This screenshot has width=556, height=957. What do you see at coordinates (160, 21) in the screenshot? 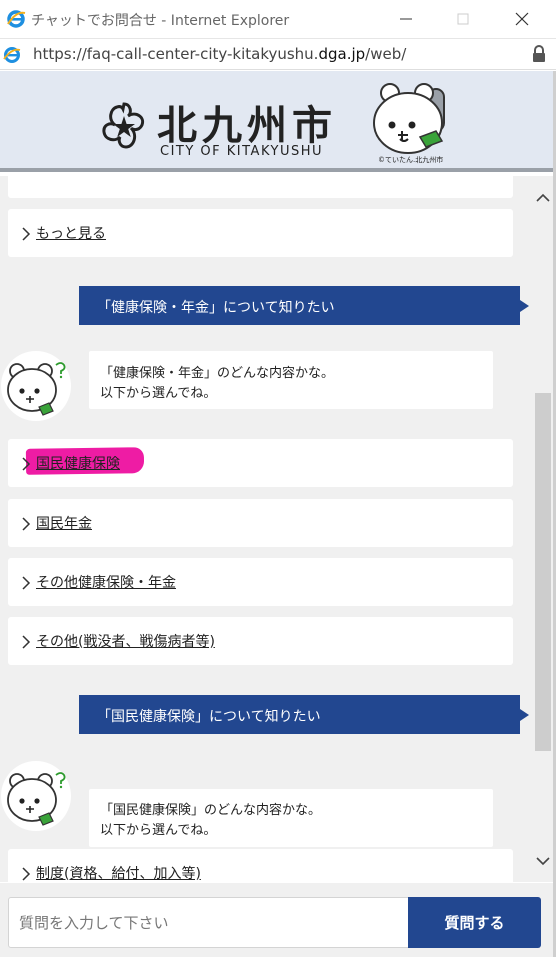
I see `window-title: チャットでお問合せ - Internet Explorer` at bounding box center [160, 21].